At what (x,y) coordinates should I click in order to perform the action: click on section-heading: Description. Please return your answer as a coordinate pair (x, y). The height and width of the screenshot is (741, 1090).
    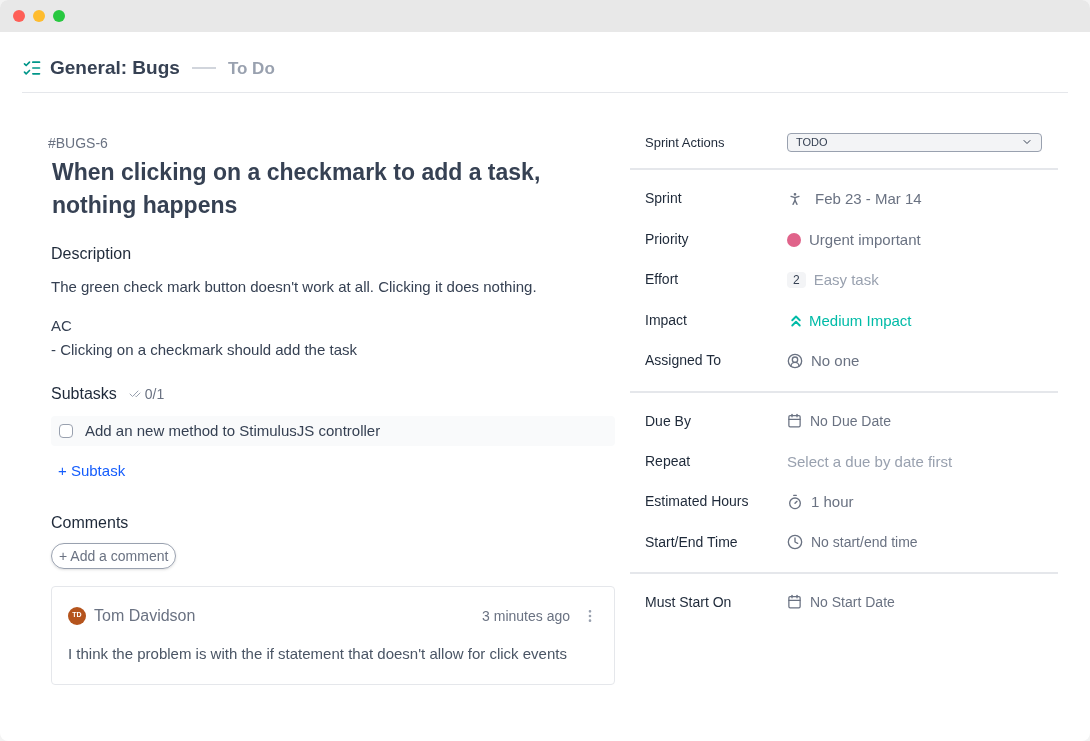
    Looking at the image, I should click on (92, 253).